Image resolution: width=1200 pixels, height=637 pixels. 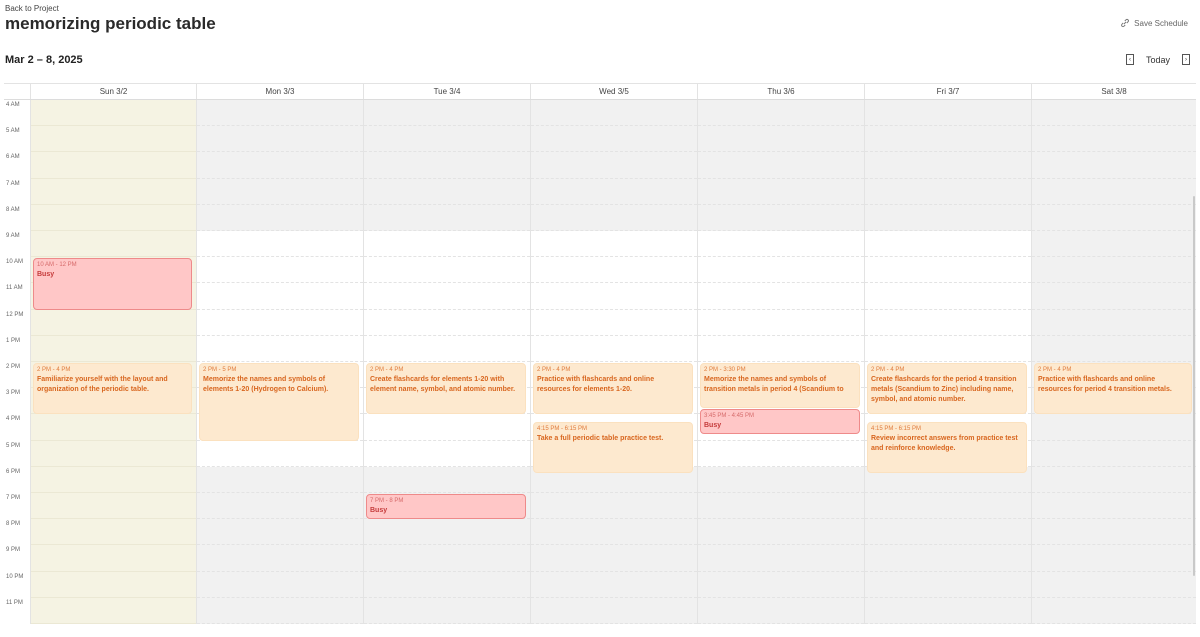 I want to click on prev-week-button: ‹, so click(x=1129, y=59).